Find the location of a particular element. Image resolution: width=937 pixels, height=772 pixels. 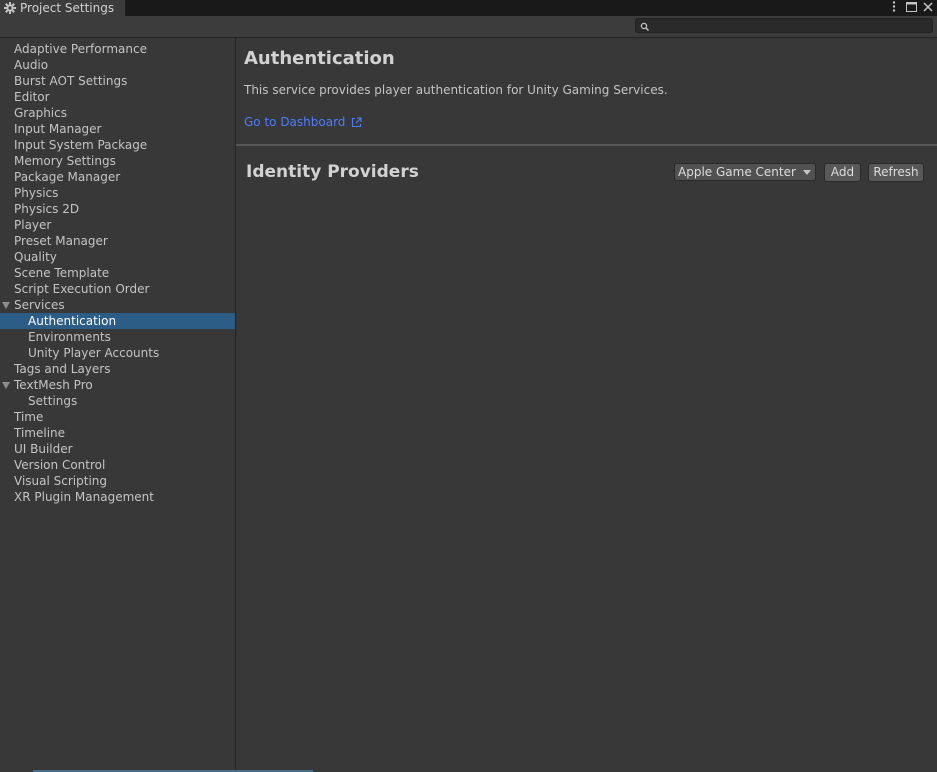

gear-icon is located at coordinates (10, 8).